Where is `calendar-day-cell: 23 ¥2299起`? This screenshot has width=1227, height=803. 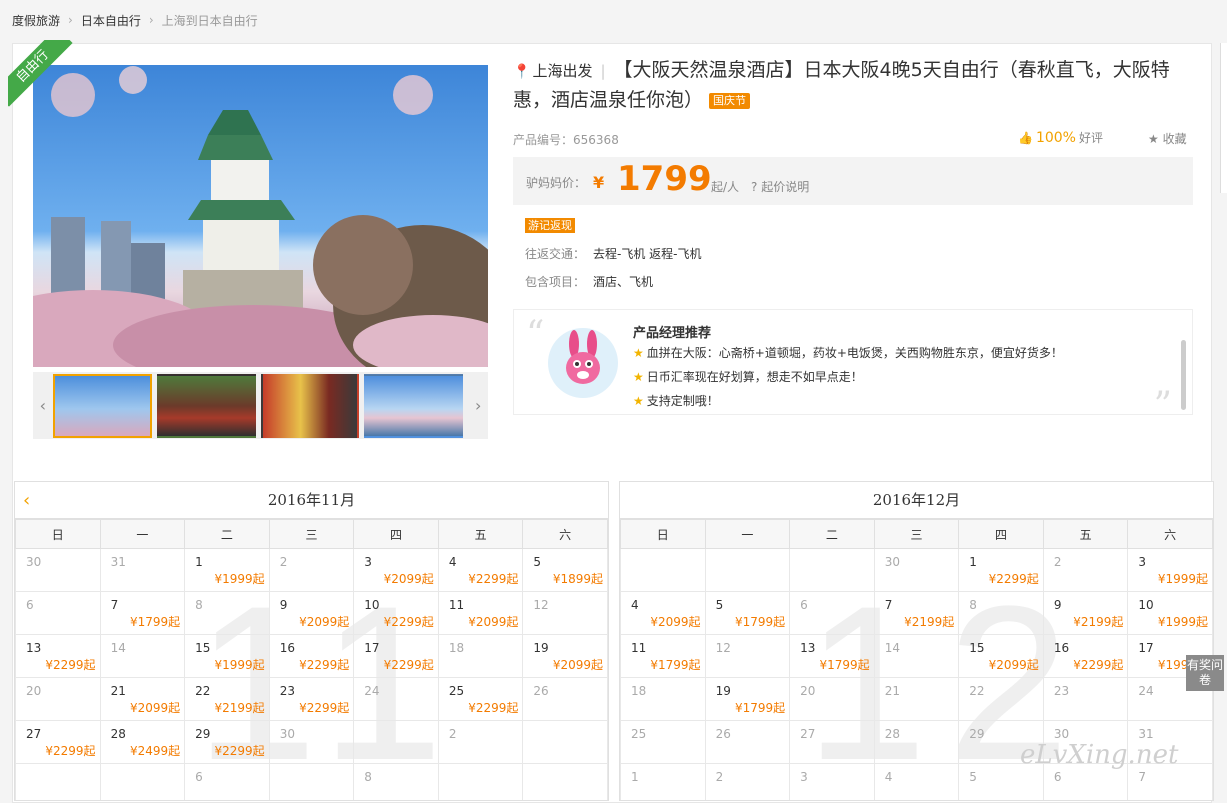
calendar-day-cell: 23 ¥2299起 is located at coordinates (311, 699).